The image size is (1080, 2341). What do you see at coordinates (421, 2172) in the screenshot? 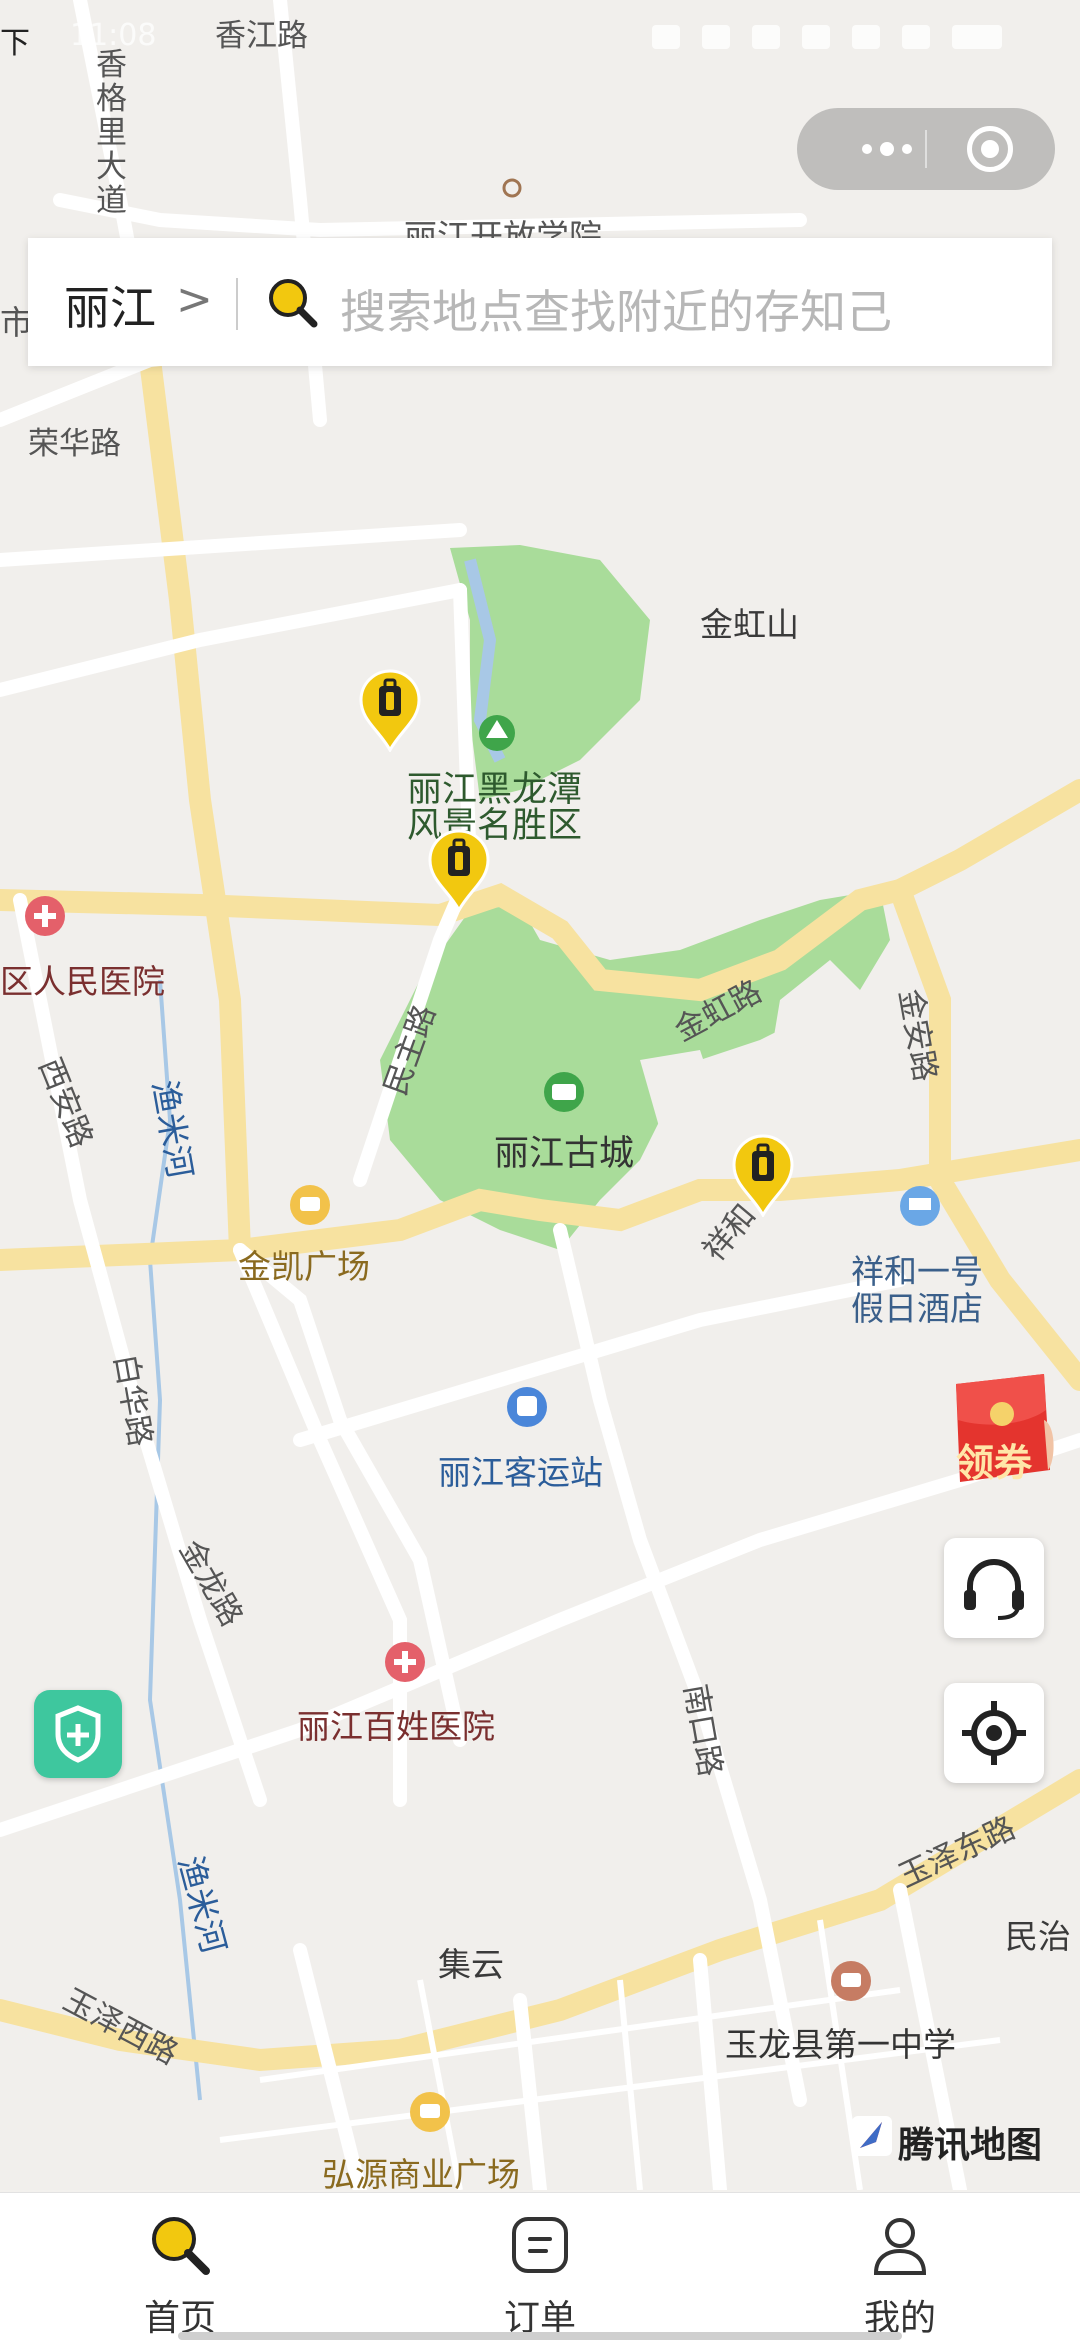
I see `plaza-label: 弘源商业广场` at bounding box center [421, 2172].